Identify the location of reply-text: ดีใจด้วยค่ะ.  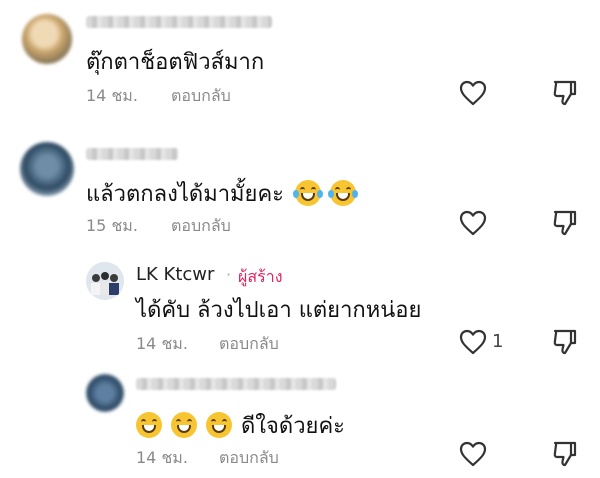
(240, 425).